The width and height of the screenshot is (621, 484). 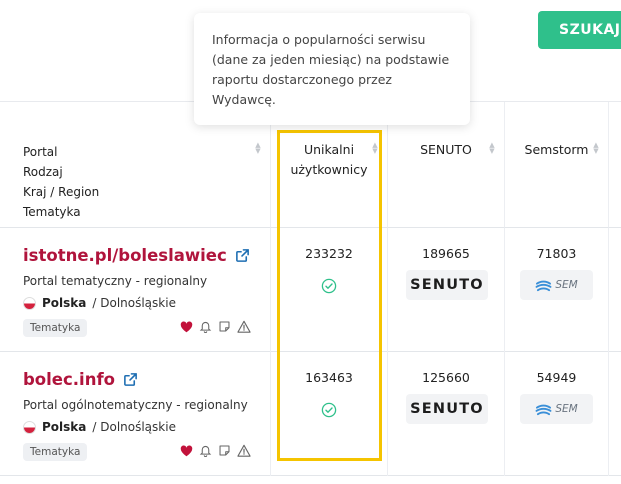 I want to click on senuto-value: 189665, so click(x=446, y=253).